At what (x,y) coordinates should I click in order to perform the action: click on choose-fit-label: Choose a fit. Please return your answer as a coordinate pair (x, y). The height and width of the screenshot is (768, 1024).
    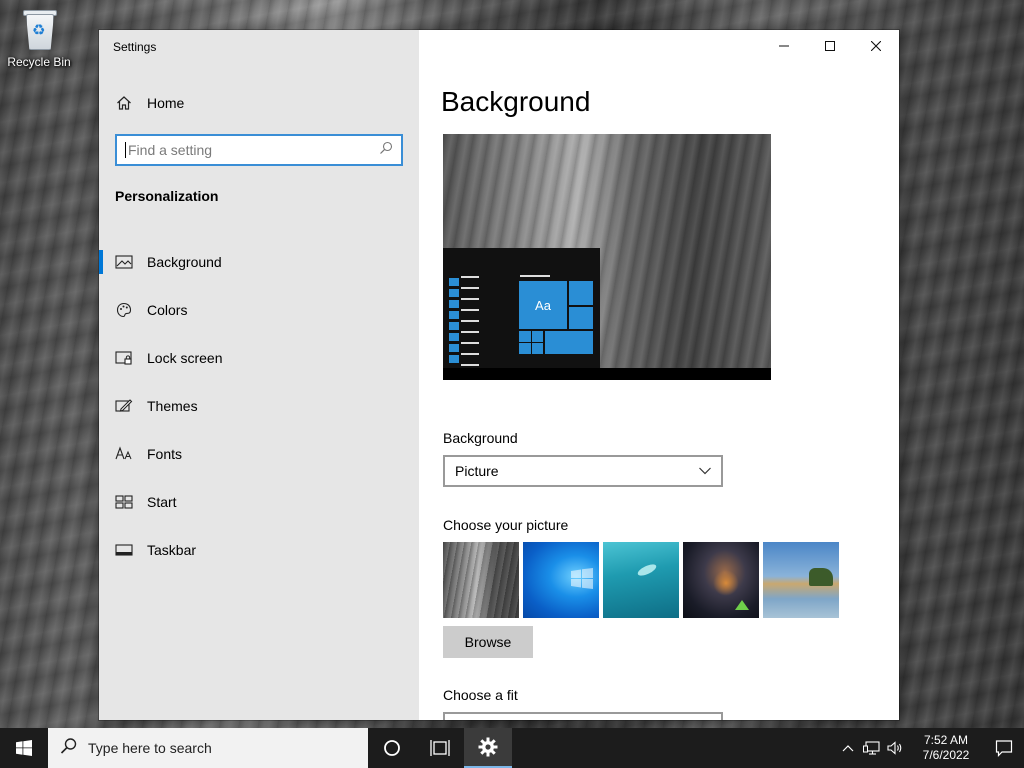
    Looking at the image, I should click on (480, 695).